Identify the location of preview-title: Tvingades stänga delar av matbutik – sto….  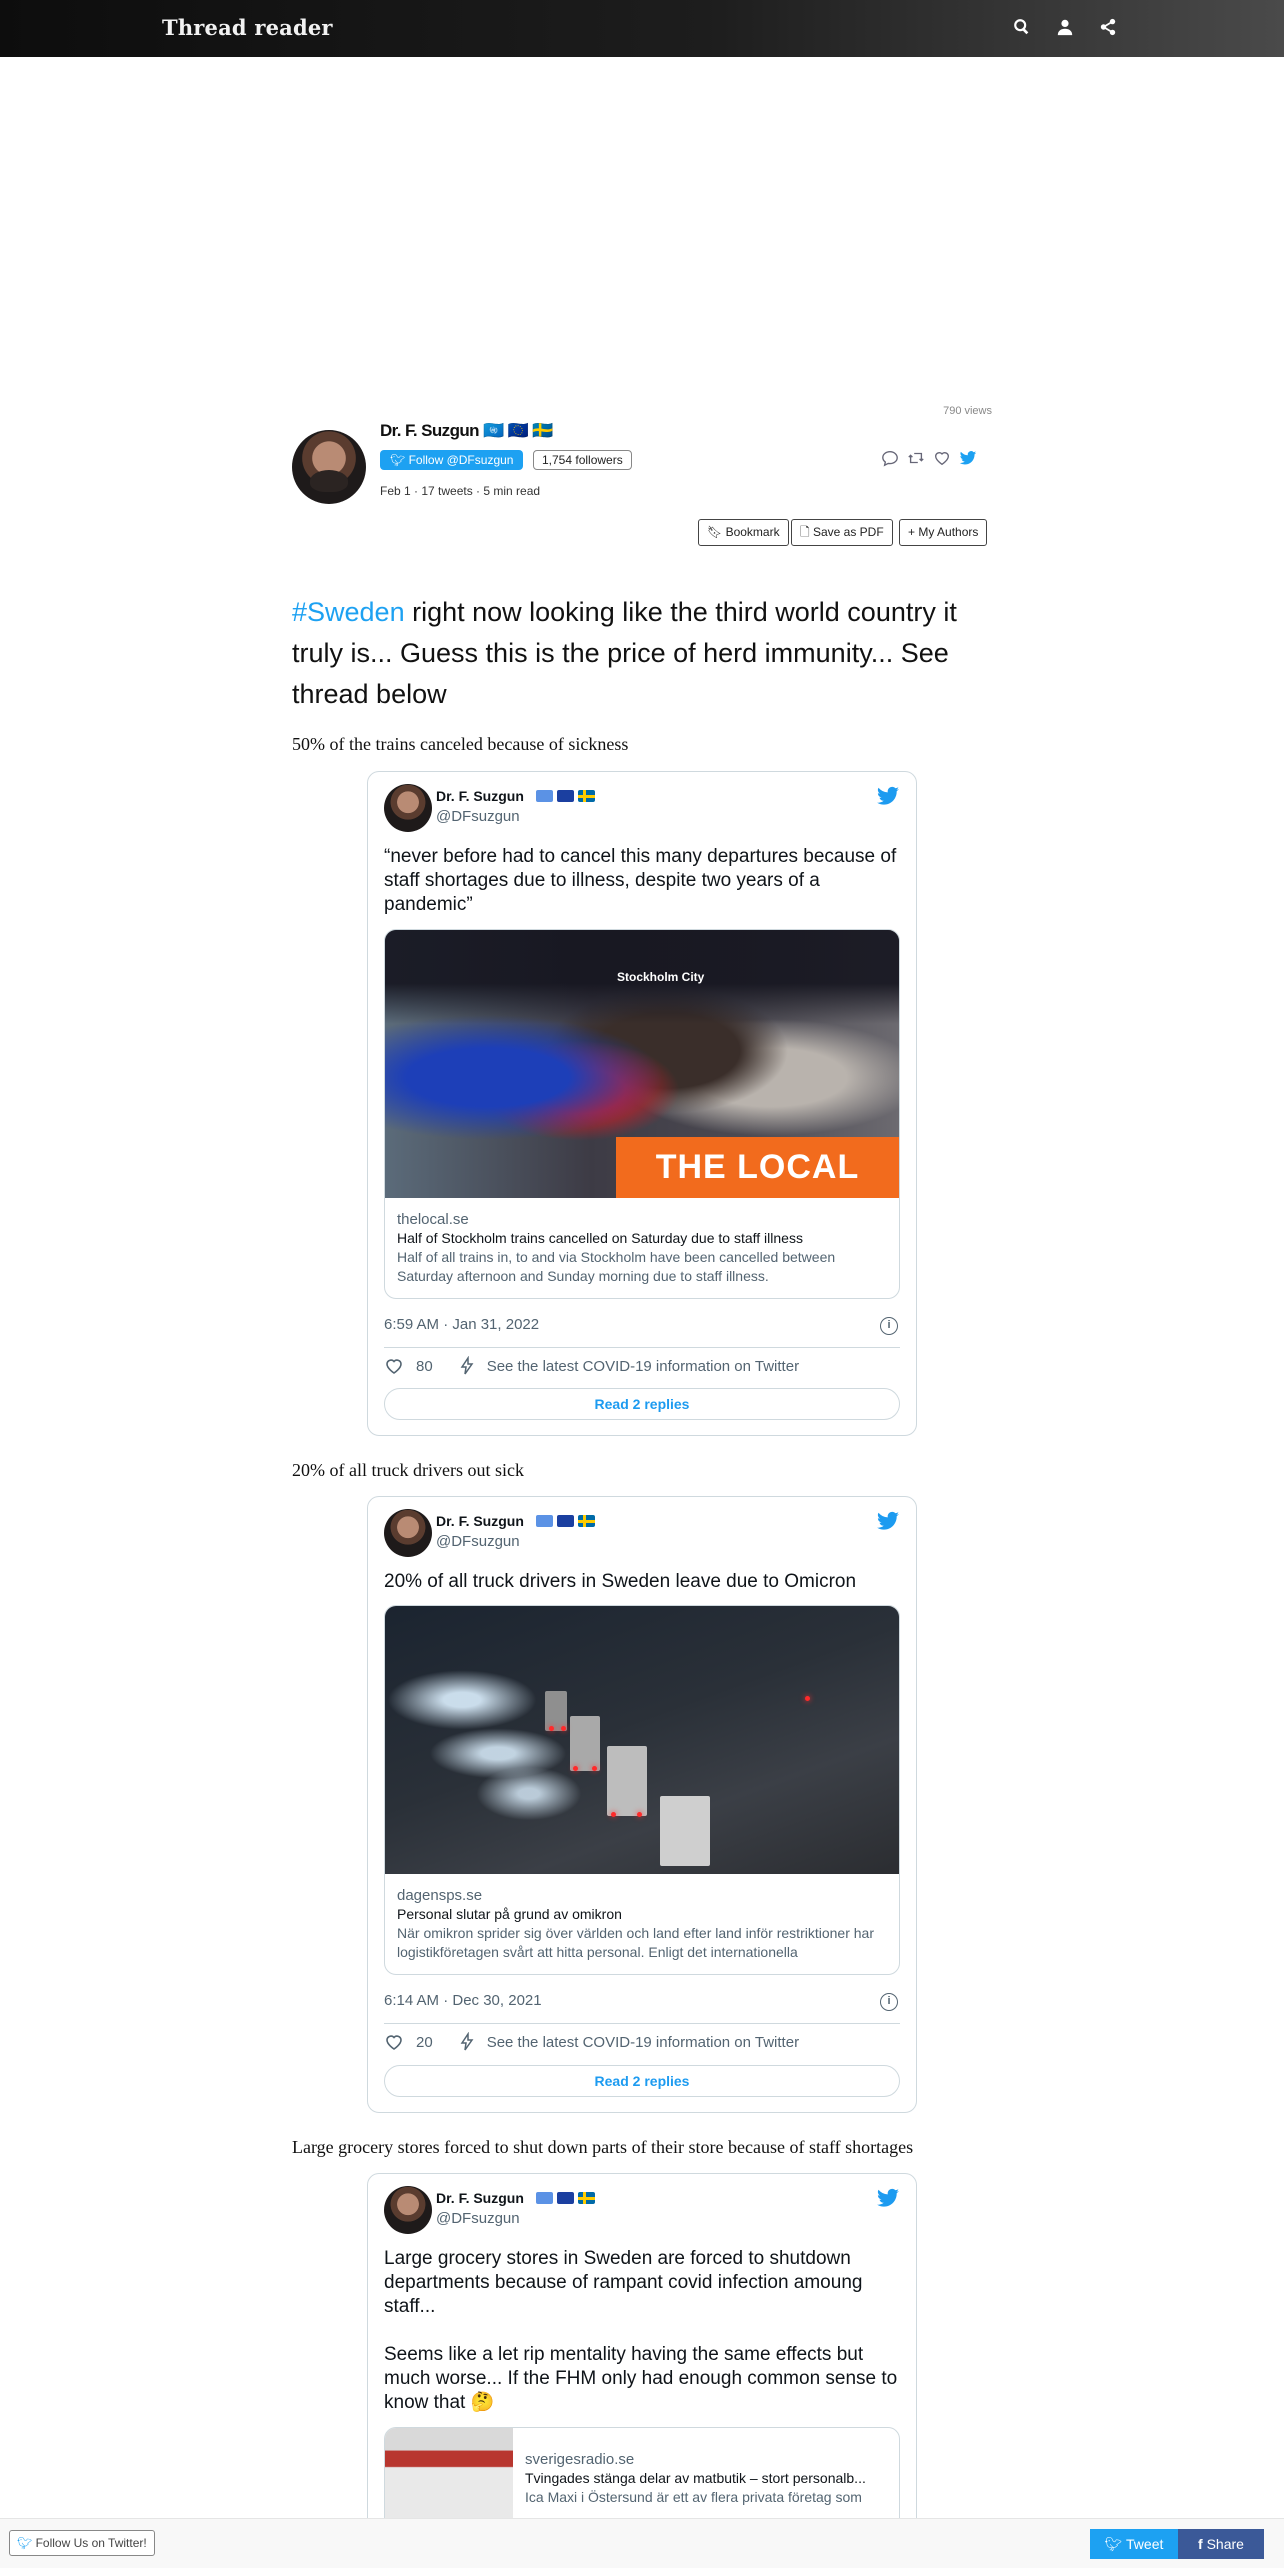
(695, 2478).